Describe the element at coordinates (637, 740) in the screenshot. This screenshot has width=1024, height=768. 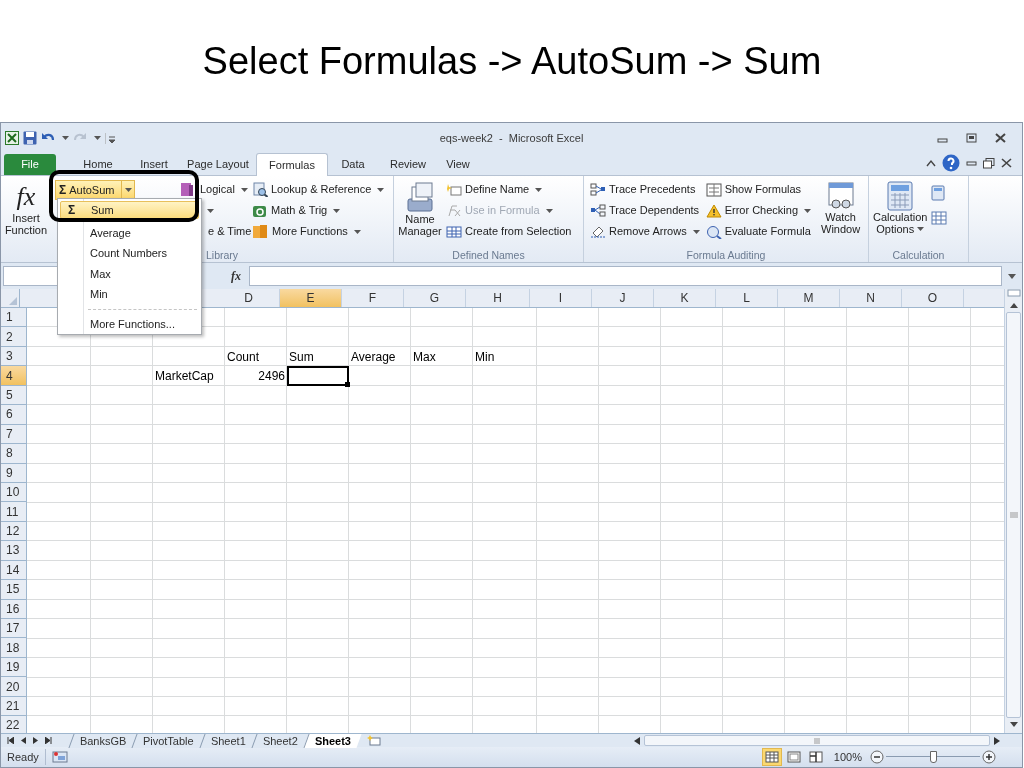
I see `scroll-left-icon` at that location.